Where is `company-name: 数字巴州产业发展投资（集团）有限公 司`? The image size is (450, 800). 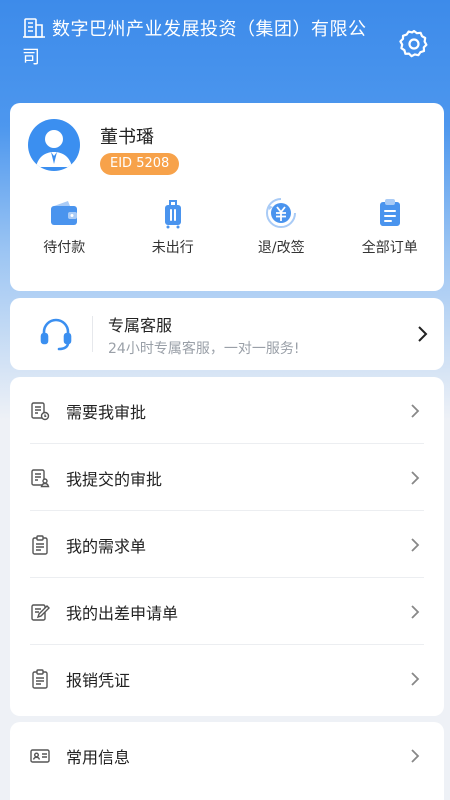
company-name: 数字巴州产业发展投资（集团）有限公 司 is located at coordinates (207, 42).